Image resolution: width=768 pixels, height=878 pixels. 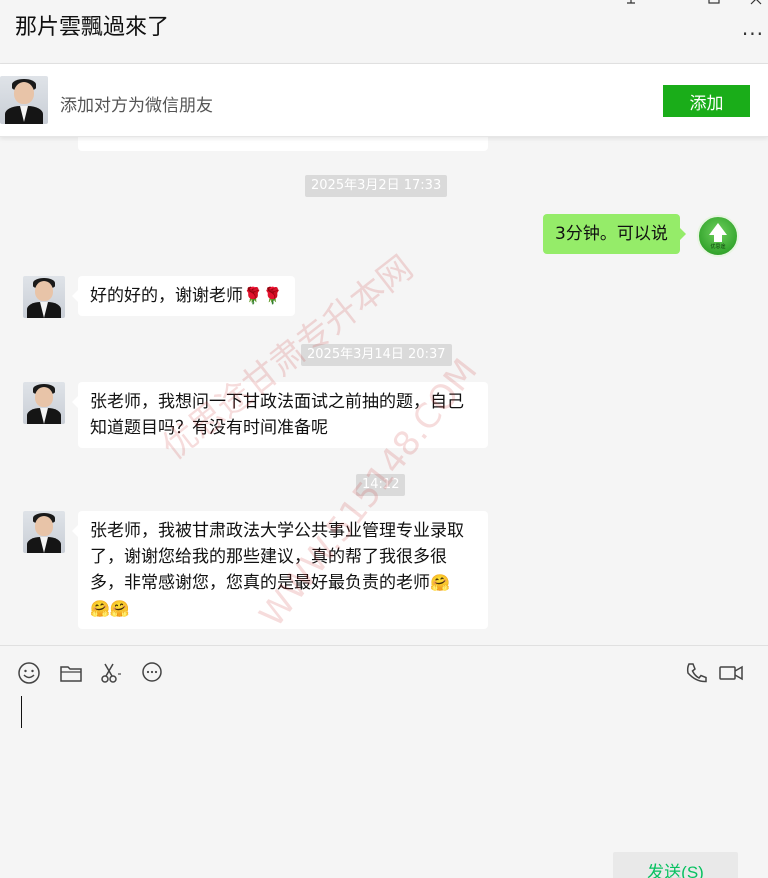 I want to click on timestamp: 2025年3月2日 17:33, so click(x=376, y=186).